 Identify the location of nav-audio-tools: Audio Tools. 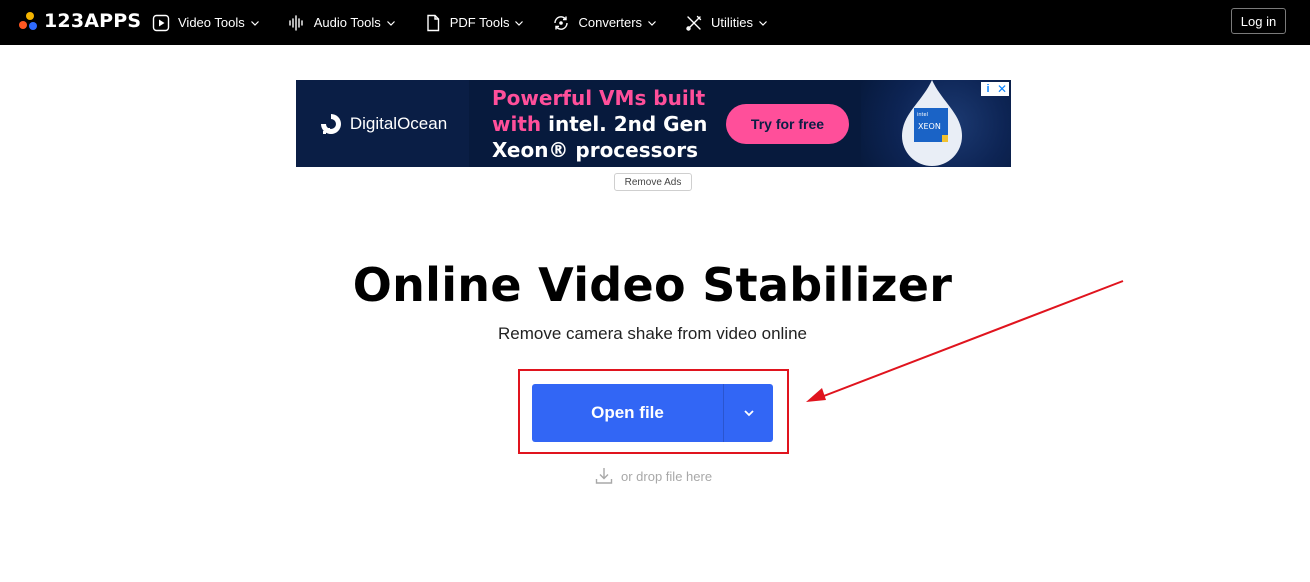
(342, 22).